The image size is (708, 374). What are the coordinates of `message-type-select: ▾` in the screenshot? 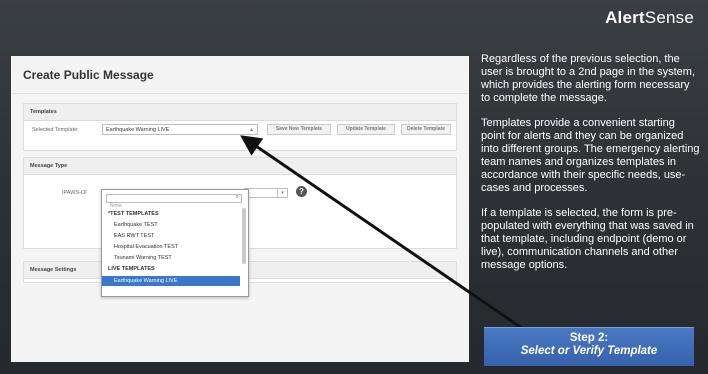 It's located at (266, 193).